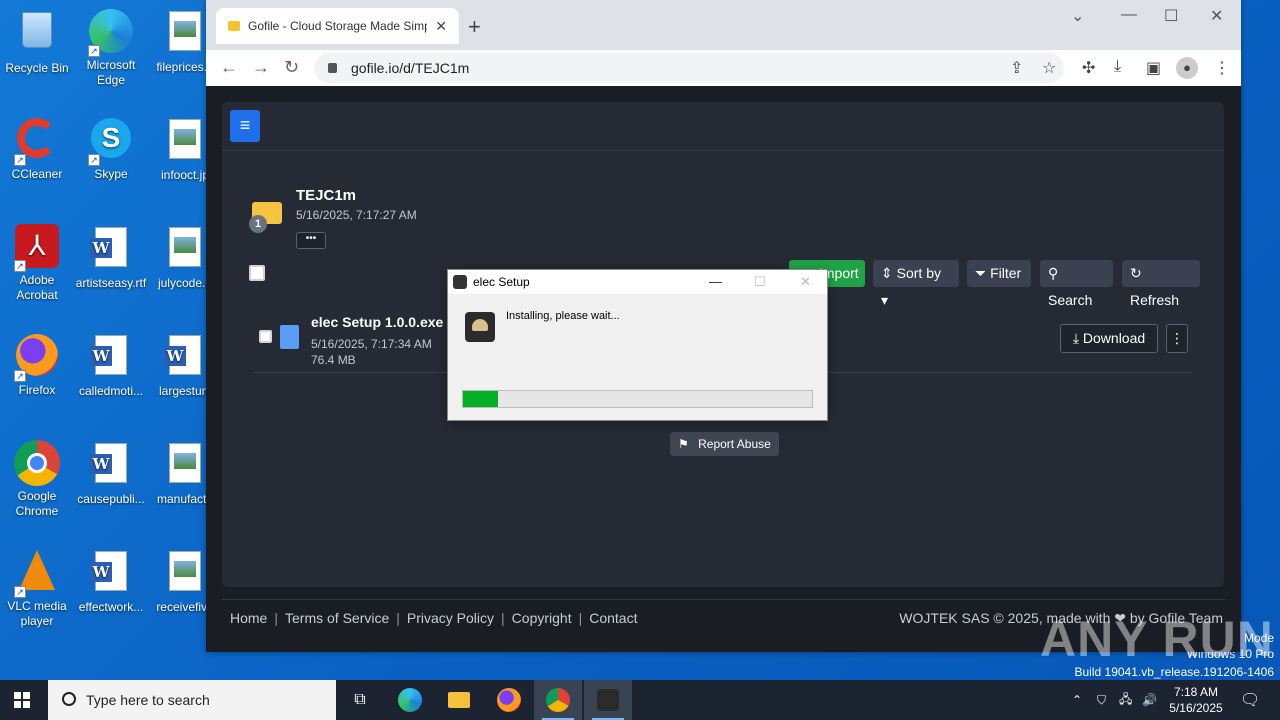 The image size is (1280, 720). What do you see at coordinates (337, 26) in the screenshot?
I see `browser-tab: Gofile - Cloud Storage Made Simple ✕` at bounding box center [337, 26].